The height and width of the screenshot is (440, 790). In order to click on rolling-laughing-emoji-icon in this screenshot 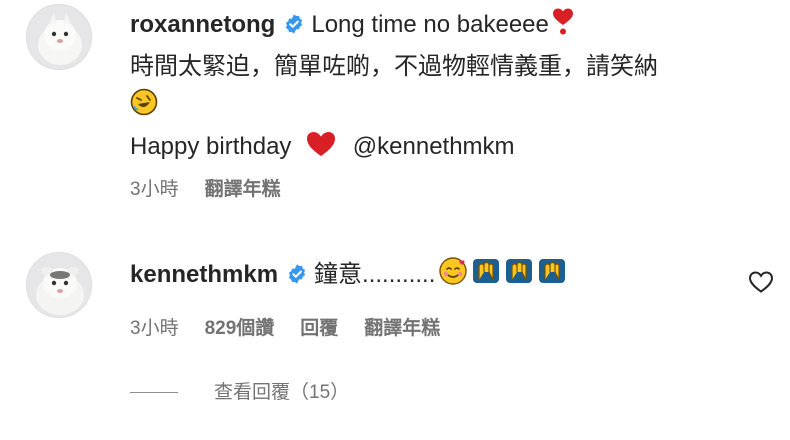, I will do `click(144, 107)`.